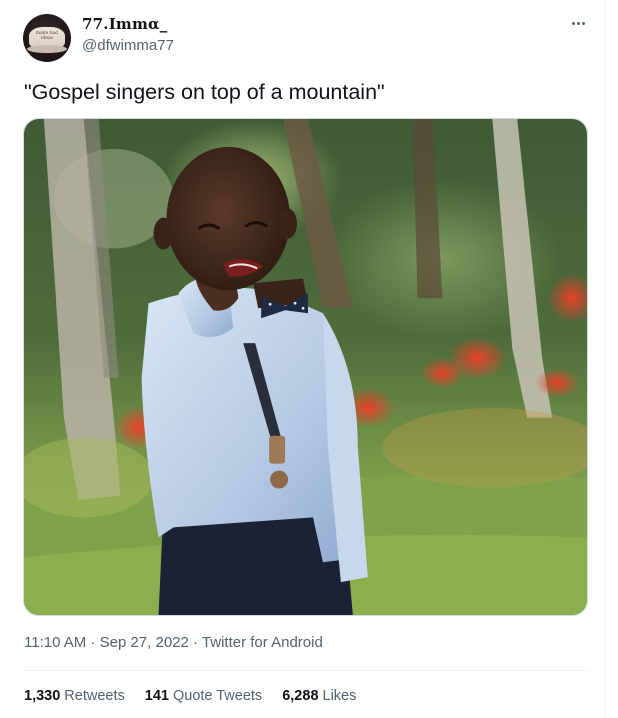 The image size is (618, 718). What do you see at coordinates (339, 696) in the screenshot?
I see `likes-label: Likes` at bounding box center [339, 696].